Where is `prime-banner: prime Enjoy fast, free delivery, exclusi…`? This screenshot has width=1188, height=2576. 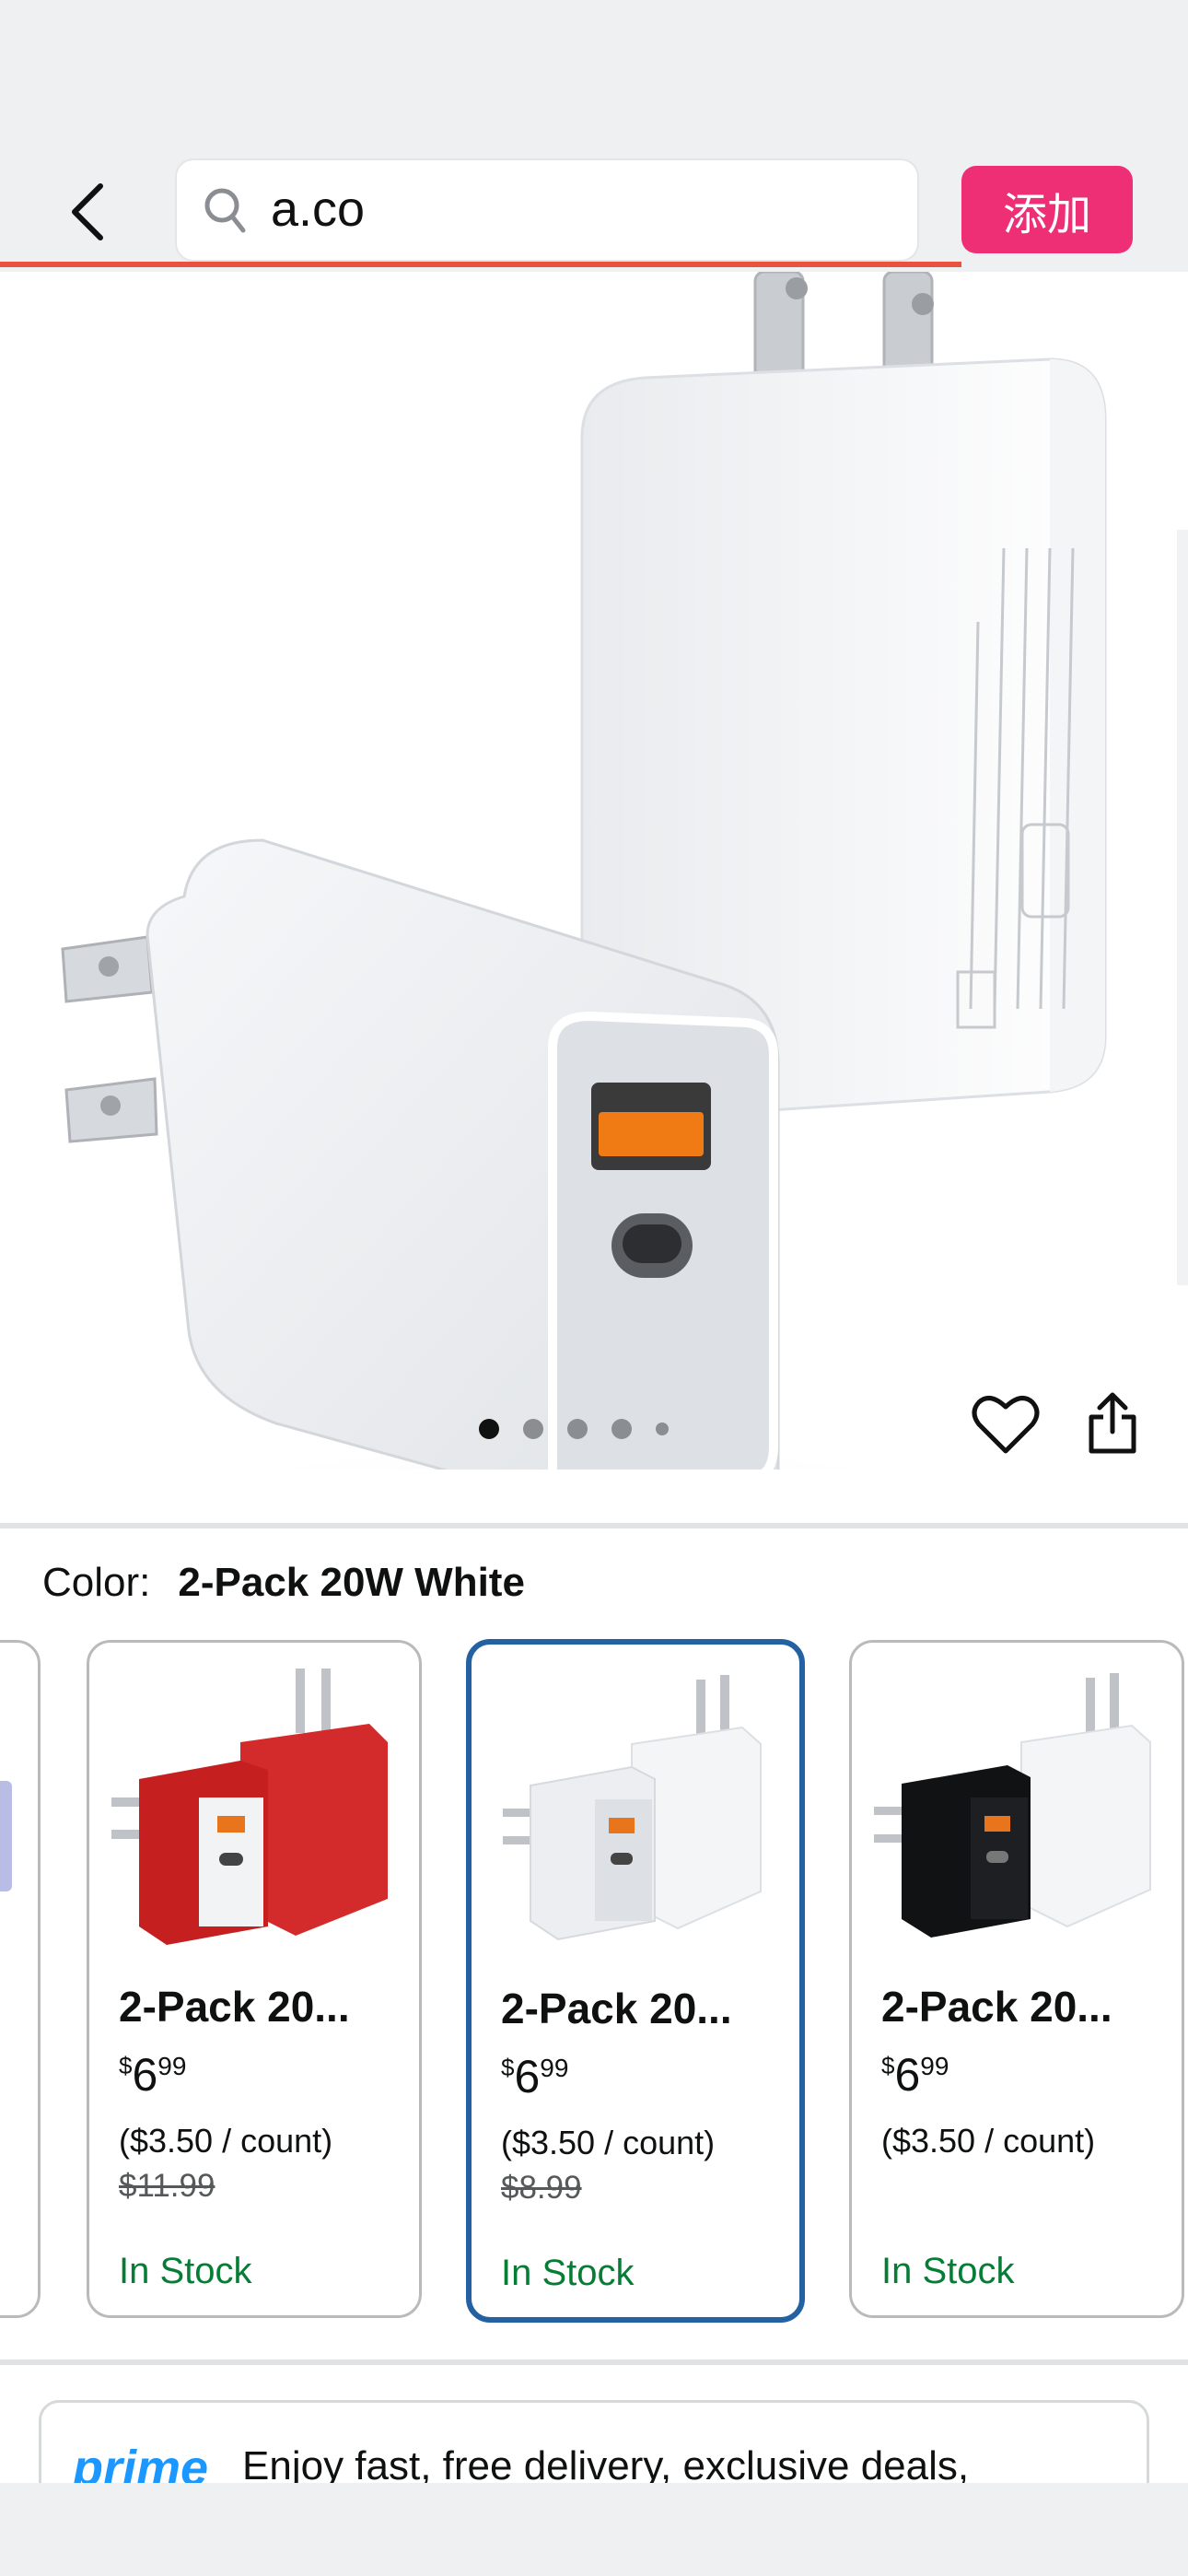
prime-banner: prime Enjoy fast, free delivery, exclusi… is located at coordinates (594, 2441).